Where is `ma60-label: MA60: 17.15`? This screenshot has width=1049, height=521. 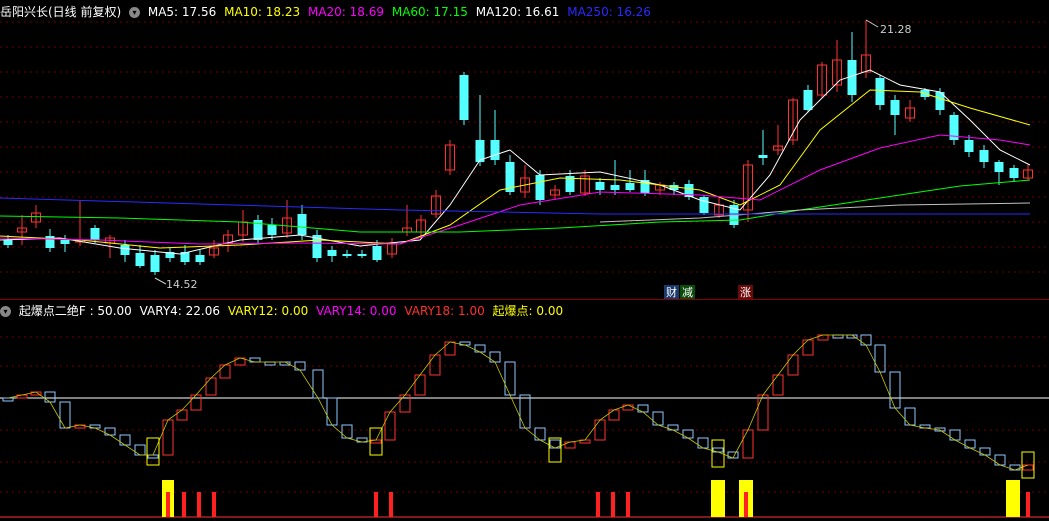 ma60-label: MA60: 17.15 is located at coordinates (429, 12).